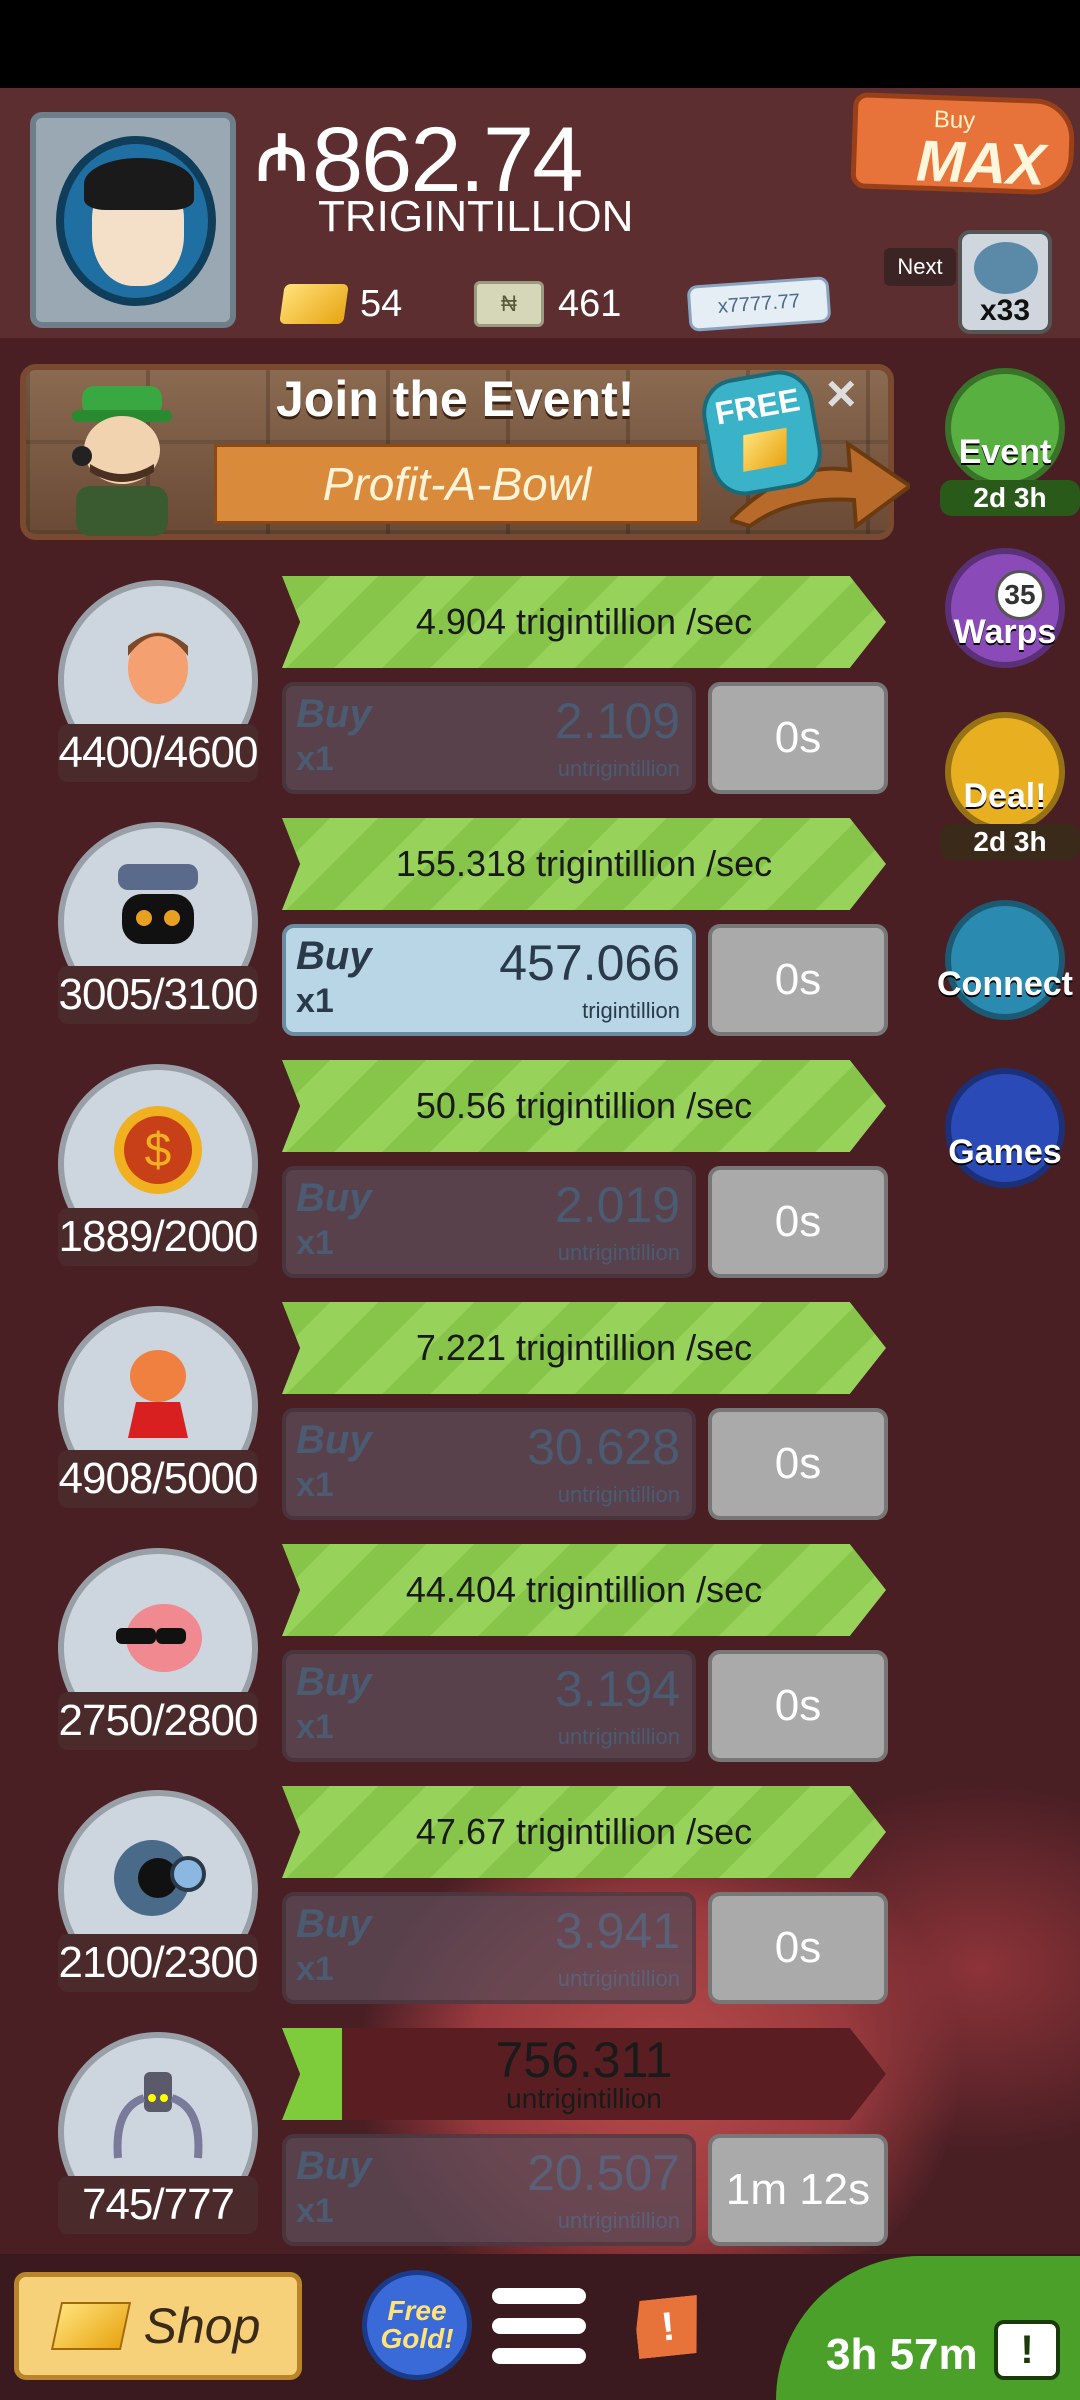  What do you see at coordinates (1005, 310) in the screenshot?
I see `next-unlock-count: x33` at bounding box center [1005, 310].